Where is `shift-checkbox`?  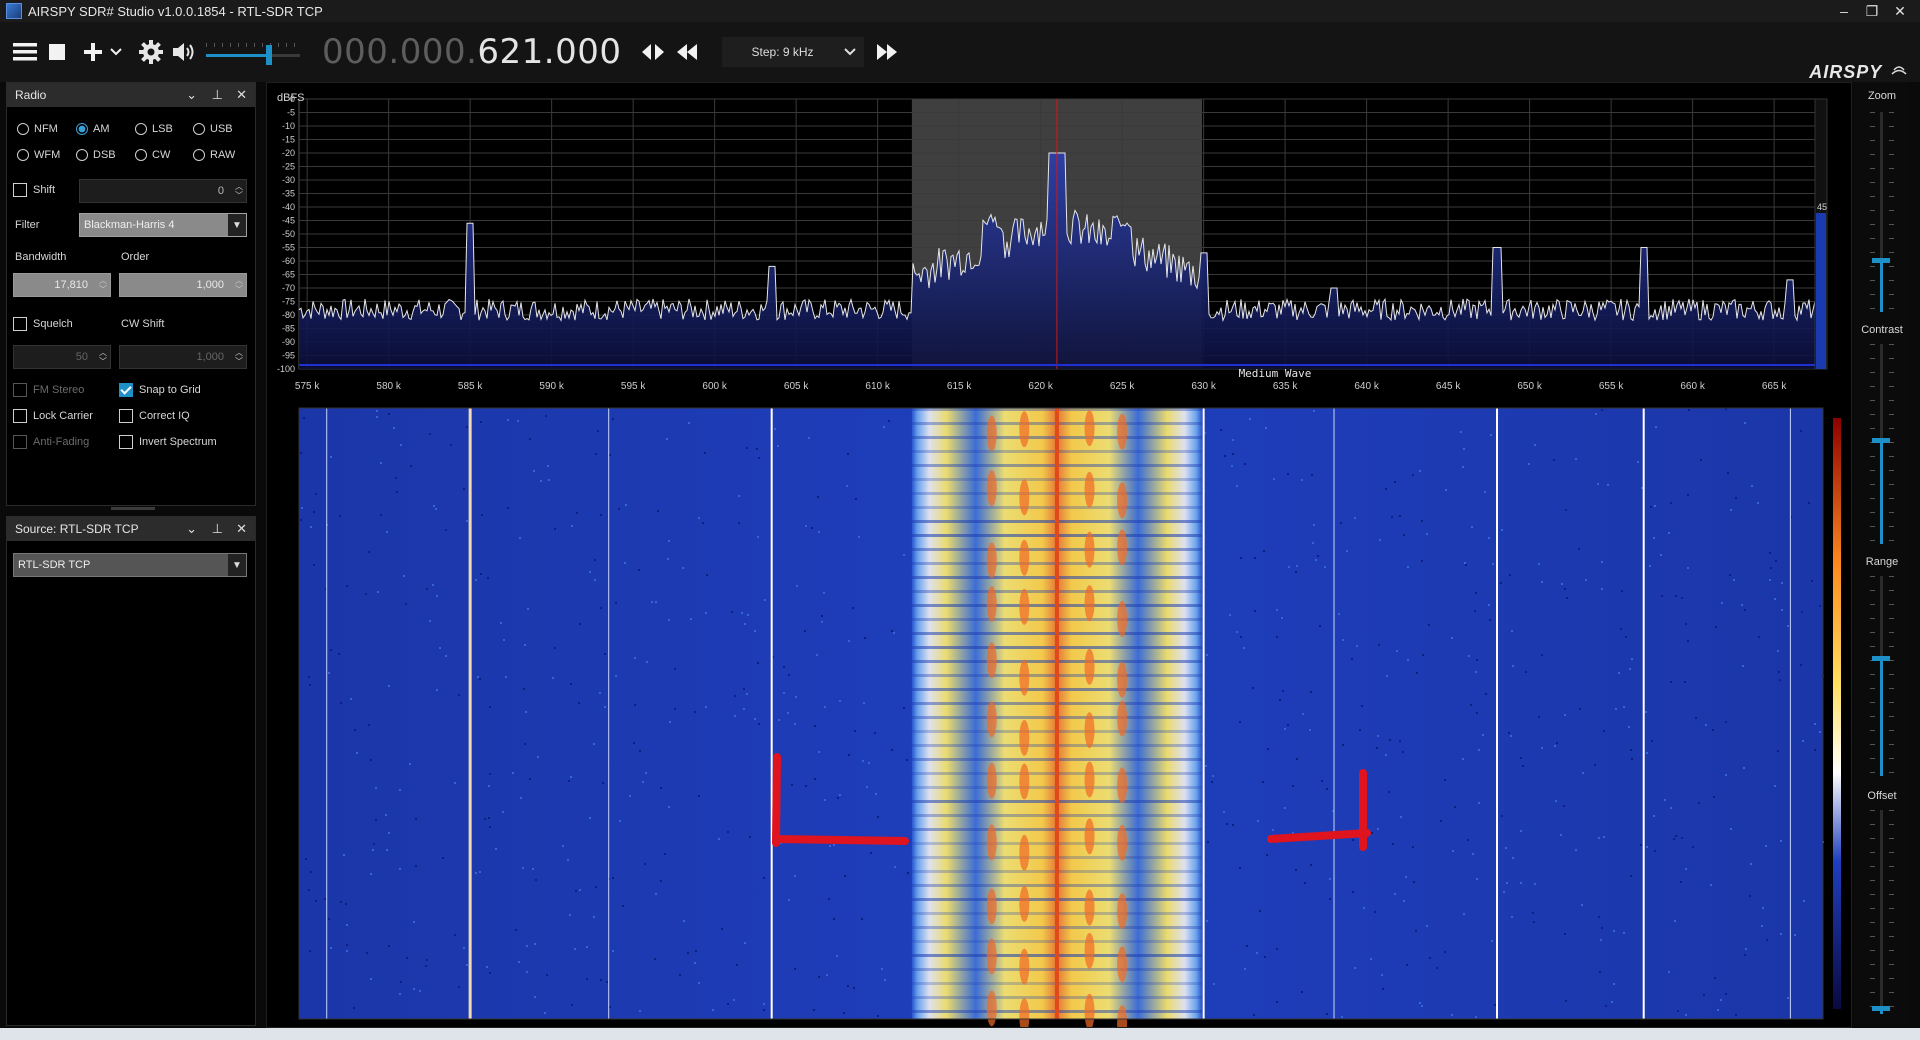
shift-checkbox is located at coordinates (20, 190).